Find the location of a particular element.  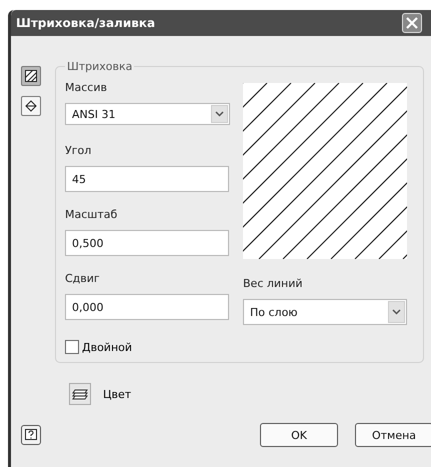

layers-icon is located at coordinates (80, 394).